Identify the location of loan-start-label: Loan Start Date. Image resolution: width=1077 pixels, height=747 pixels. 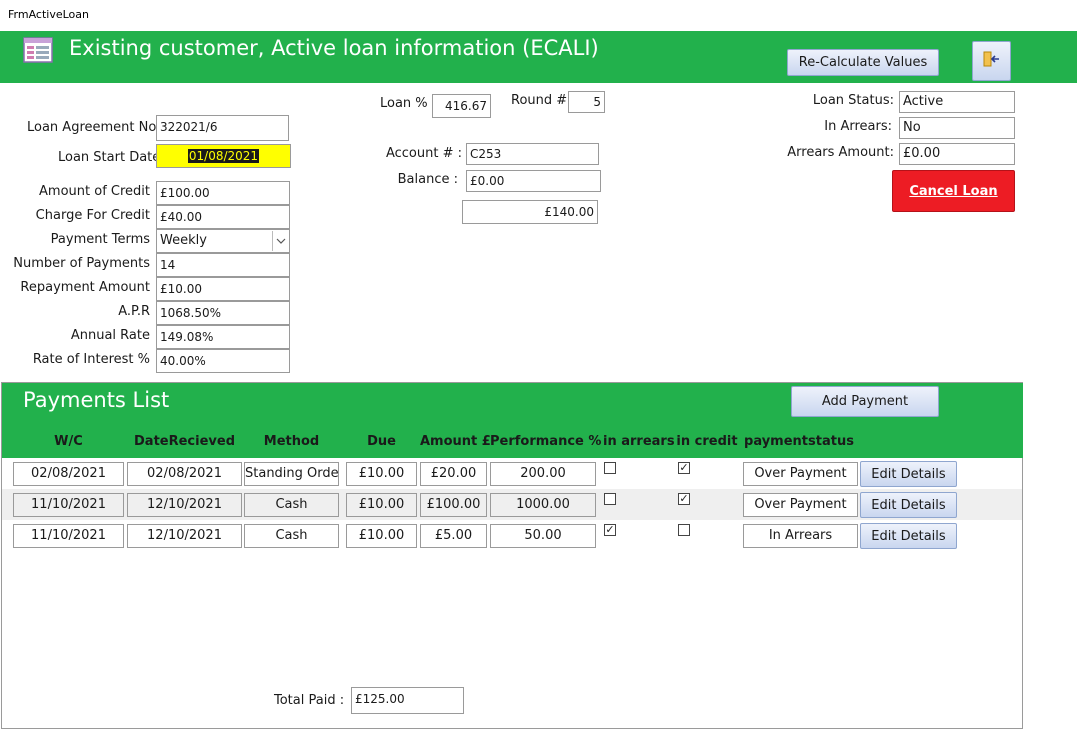
(109, 157).